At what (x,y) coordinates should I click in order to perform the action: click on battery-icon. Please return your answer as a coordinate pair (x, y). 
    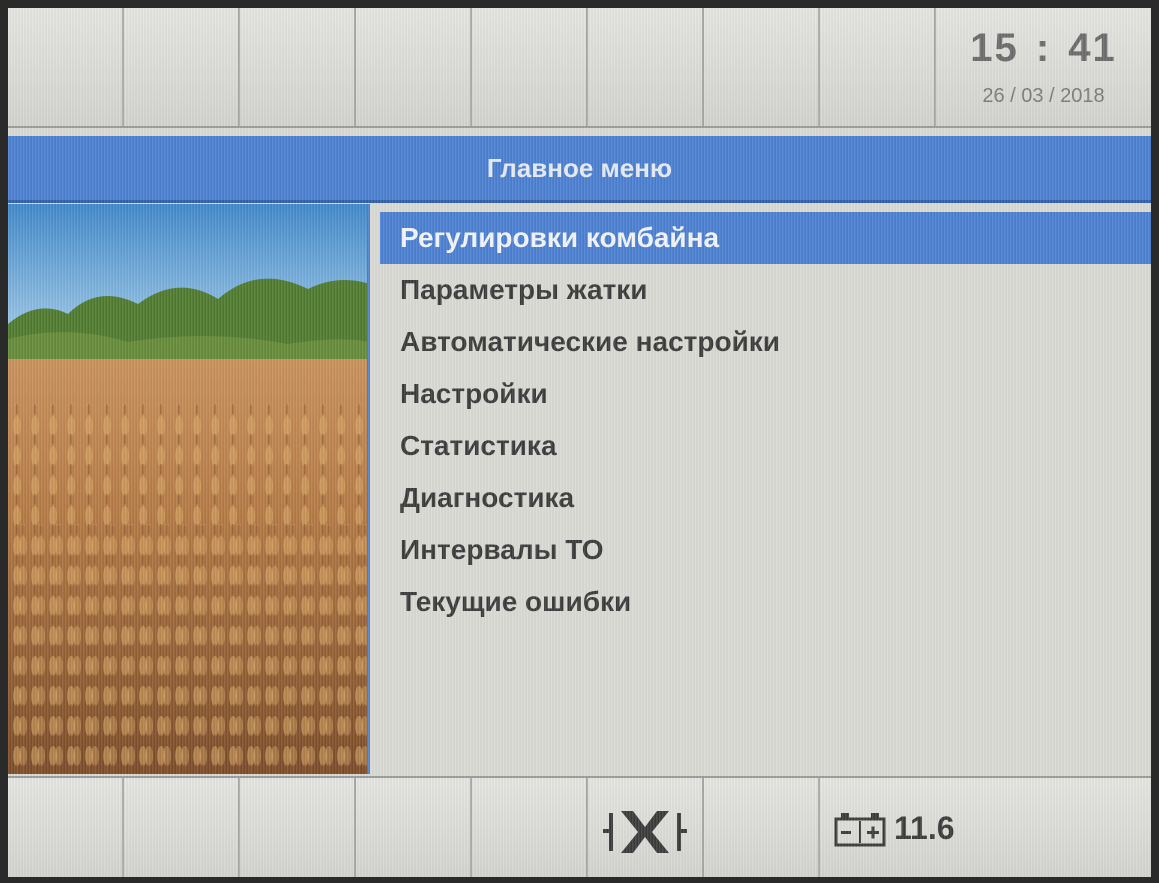
    Looking at the image, I should click on (860, 829).